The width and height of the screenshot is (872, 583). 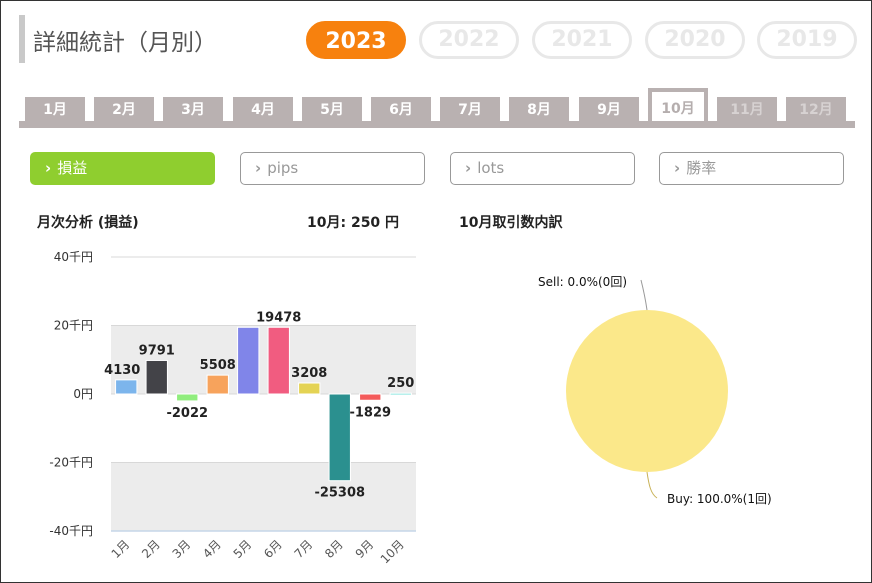 What do you see at coordinates (719, 499) in the screenshot?
I see `pie-label-buy: Buy: 100.0%(1回)` at bounding box center [719, 499].